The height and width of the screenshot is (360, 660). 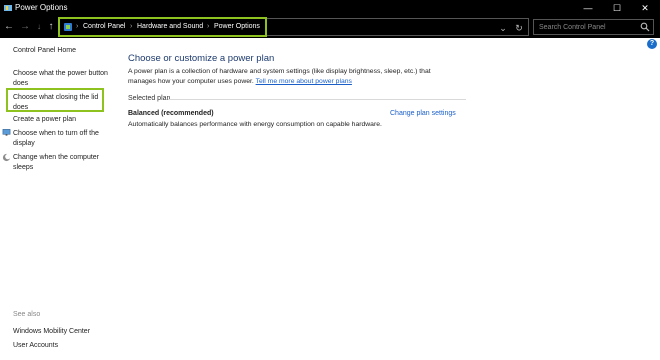 What do you see at coordinates (645, 27) in the screenshot?
I see `search-icon` at bounding box center [645, 27].